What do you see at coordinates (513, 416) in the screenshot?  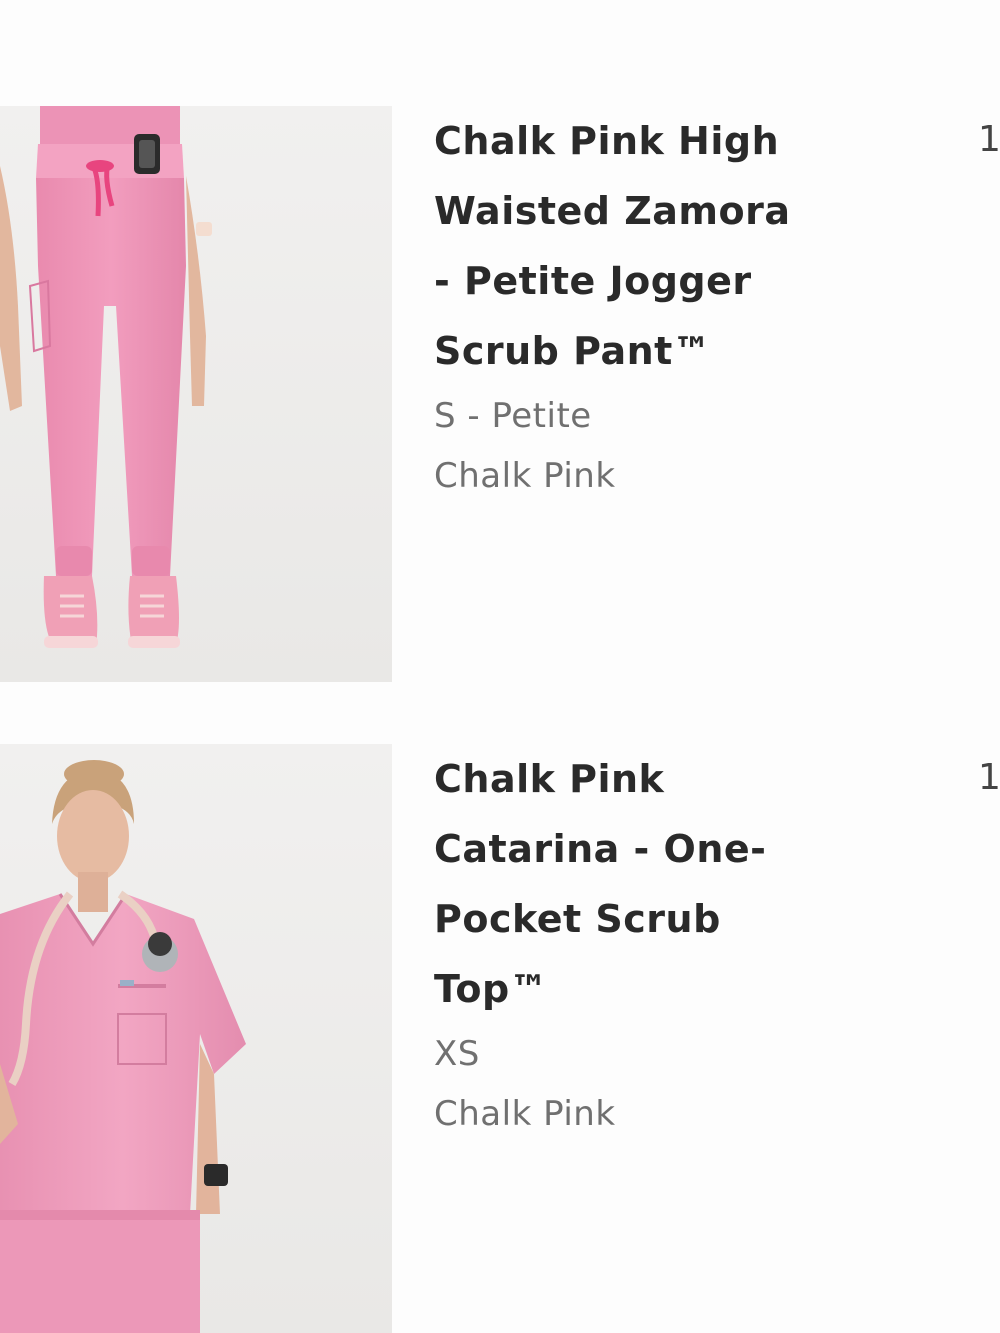 I see `variant-size: S - Petite` at bounding box center [513, 416].